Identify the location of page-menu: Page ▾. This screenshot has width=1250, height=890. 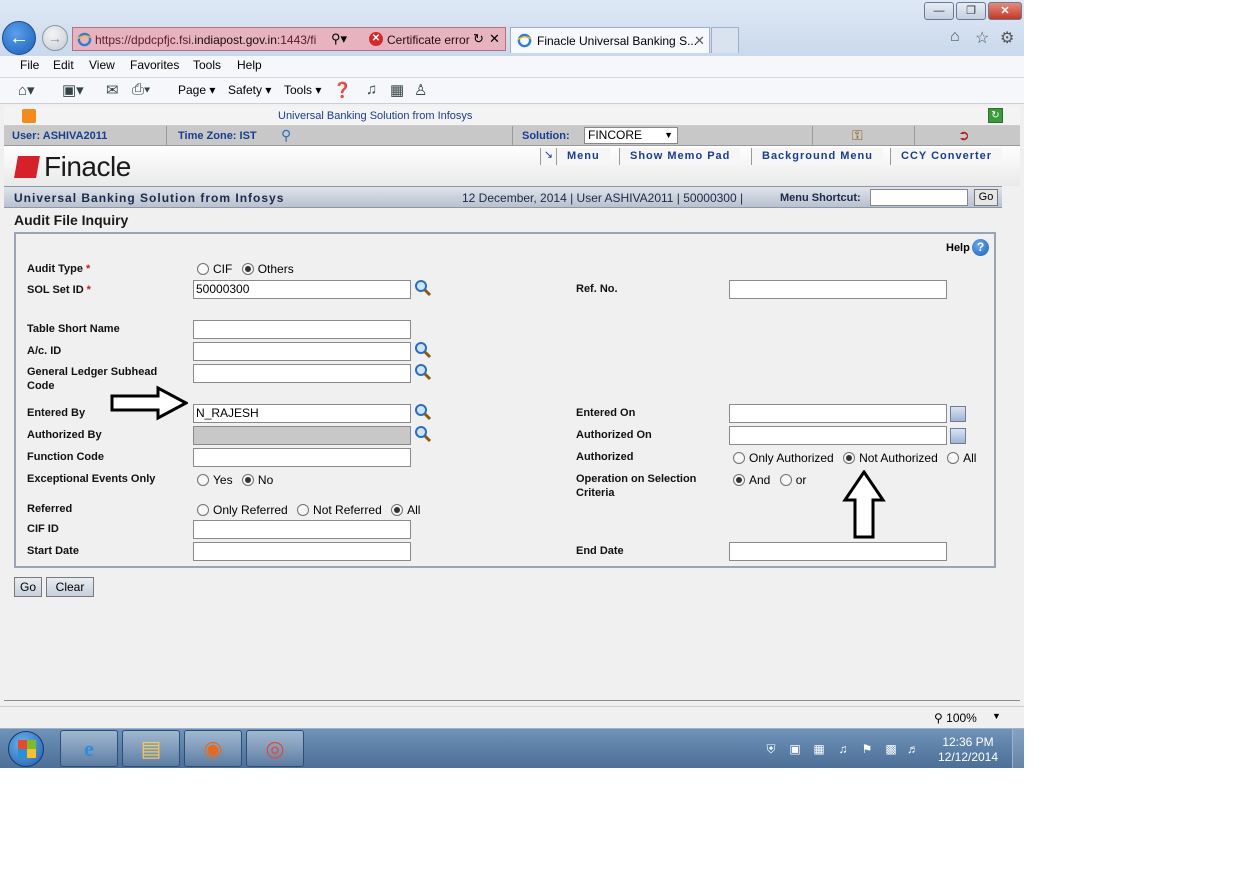
(196, 90).